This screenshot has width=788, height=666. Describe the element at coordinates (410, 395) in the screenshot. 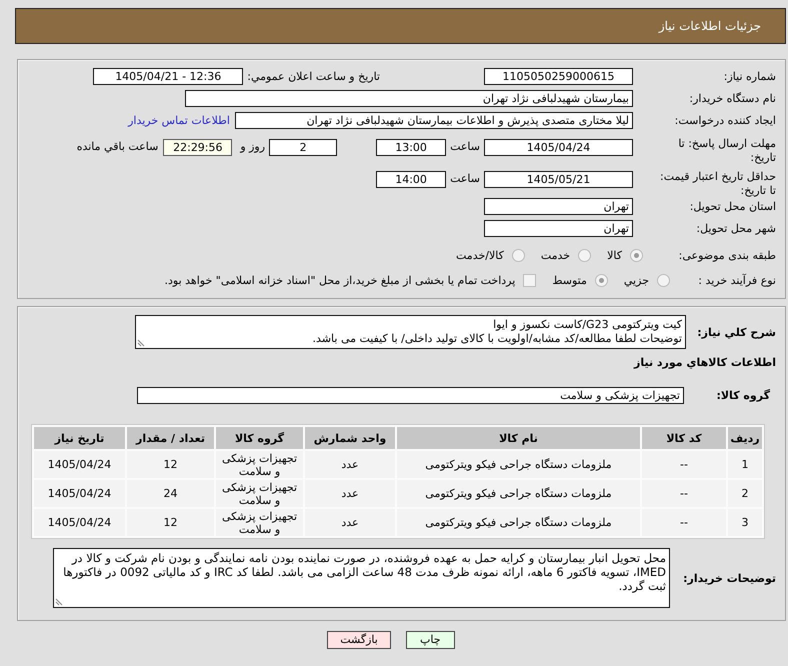

I see `goods-group-field: تجهیزات پزشکی و سلامت` at that location.